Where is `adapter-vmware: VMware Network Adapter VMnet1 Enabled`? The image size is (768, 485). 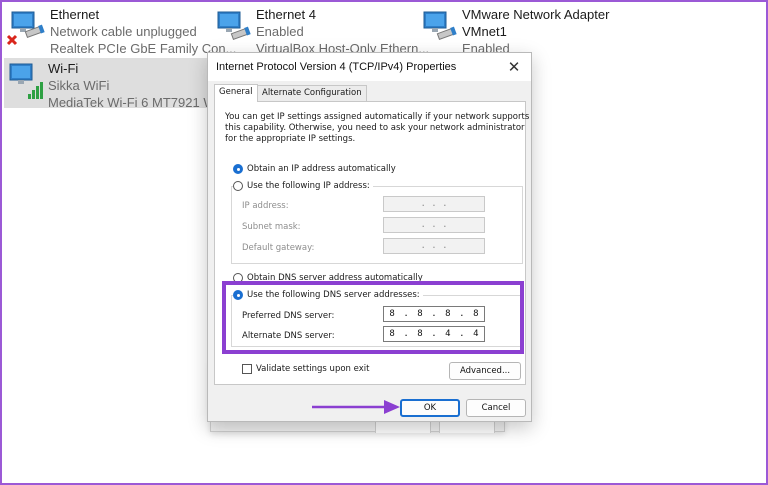 adapter-vmware: VMware Network Adapter VMnet1 Enabled is located at coordinates (518, 32).